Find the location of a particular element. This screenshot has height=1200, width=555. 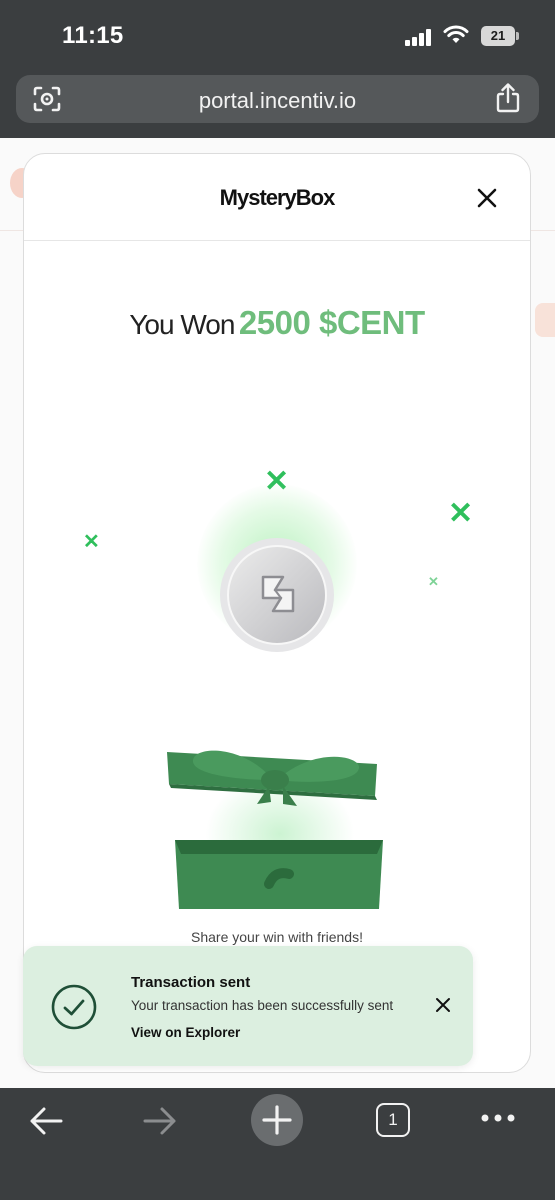

status-bar: 11:15 21 is located at coordinates (277, 34).